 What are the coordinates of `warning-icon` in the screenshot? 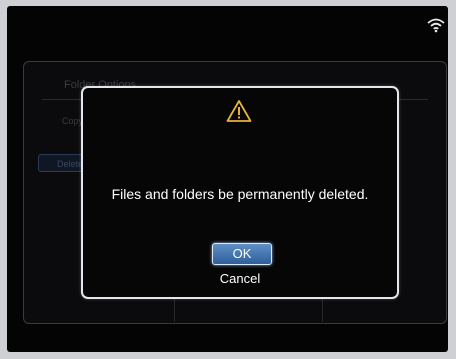 It's located at (239, 111).